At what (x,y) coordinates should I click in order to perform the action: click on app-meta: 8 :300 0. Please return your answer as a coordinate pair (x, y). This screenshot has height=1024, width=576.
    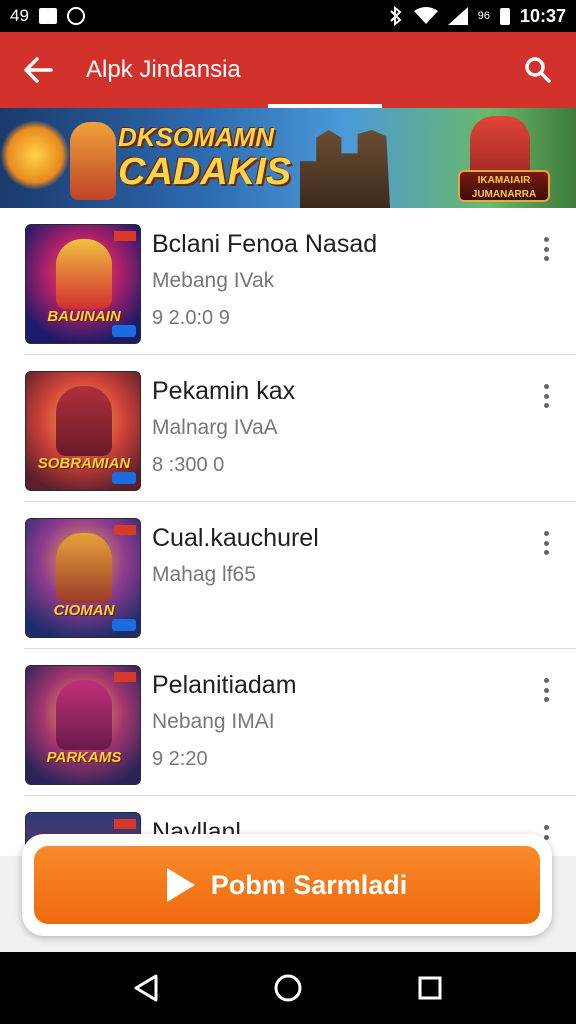
    Looking at the image, I should click on (188, 465).